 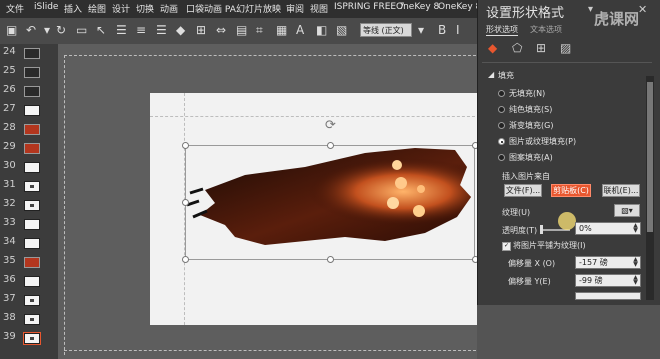 What do you see at coordinates (386, 30) in the screenshot?
I see `font-dropdown: 等线 (正文)` at bounding box center [386, 30].